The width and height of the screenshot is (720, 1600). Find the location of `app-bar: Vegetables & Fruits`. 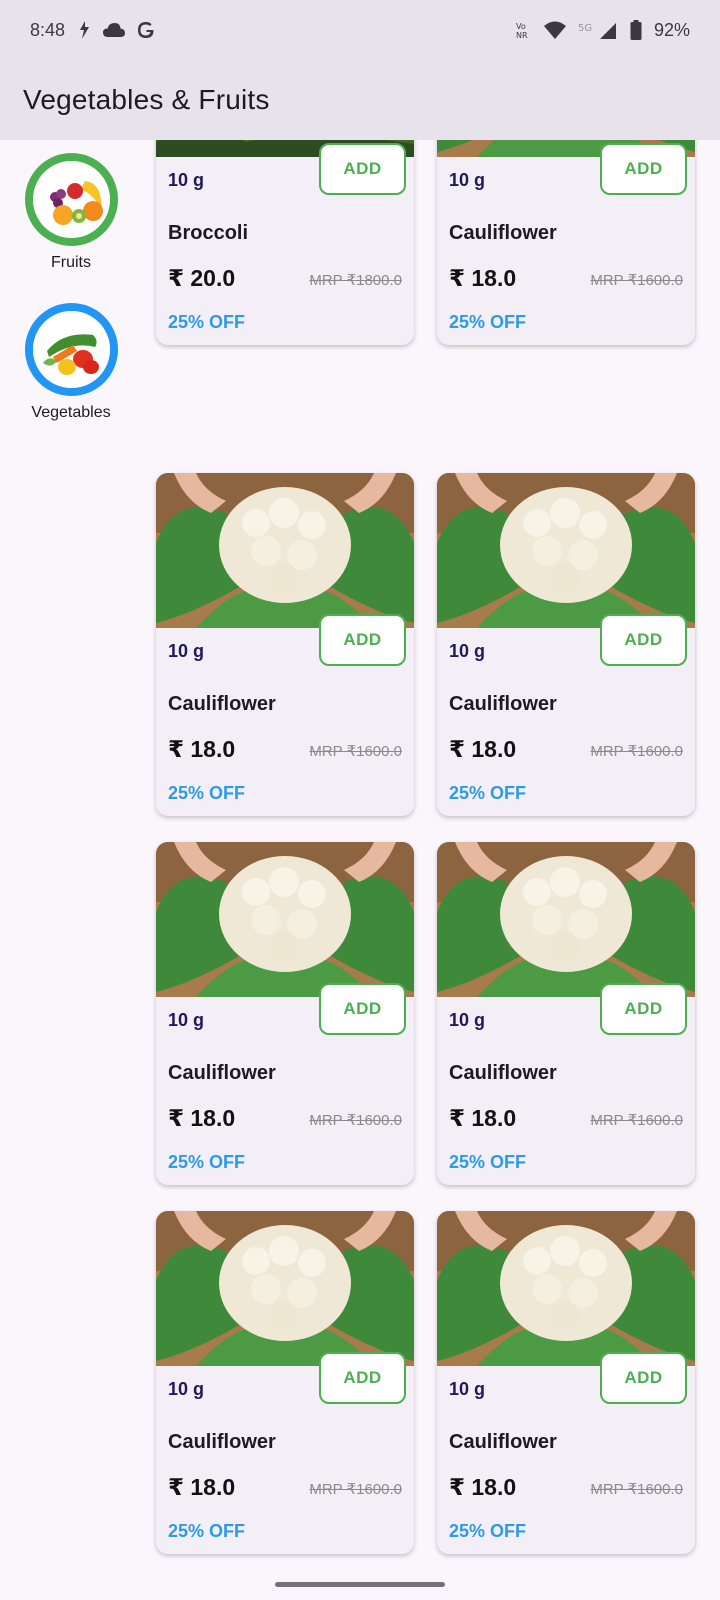

app-bar: Vegetables & Fruits is located at coordinates (360, 100).